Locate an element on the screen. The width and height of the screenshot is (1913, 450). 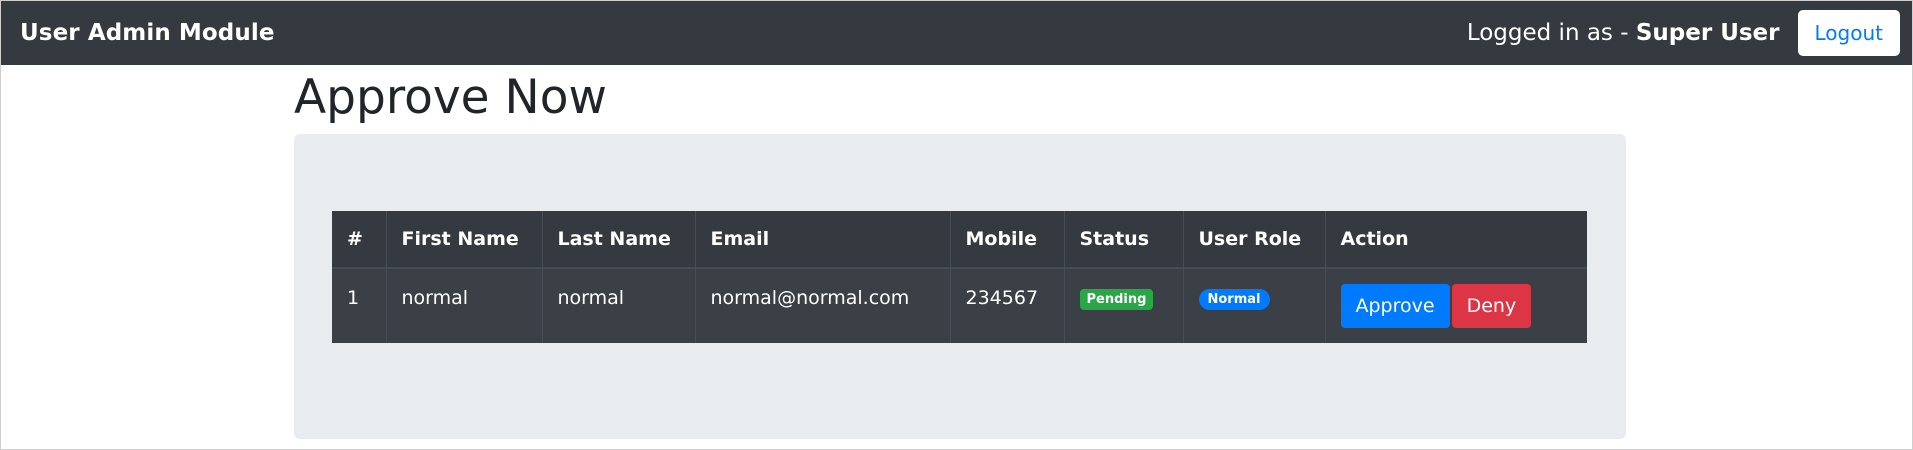
column-header-user-role: User Role is located at coordinates (1254, 240).